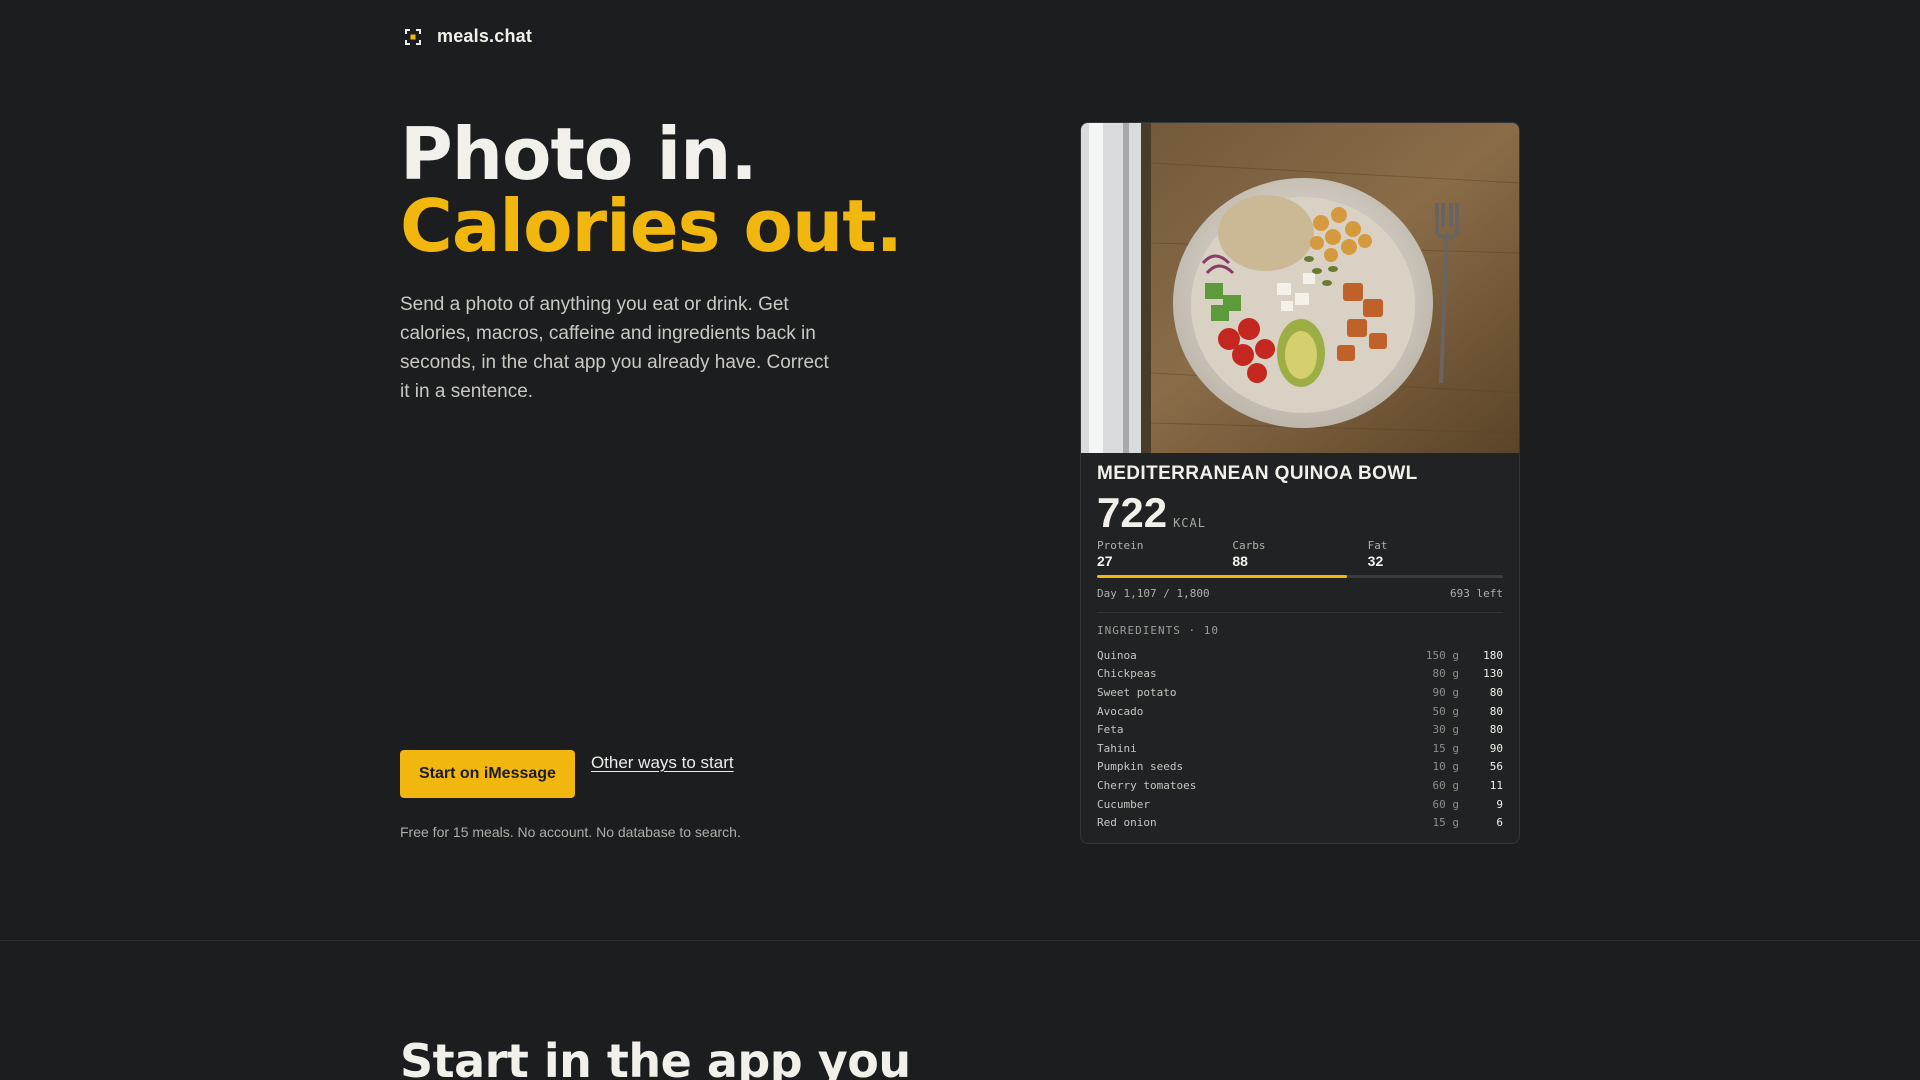 This screenshot has height=1080, width=1920. What do you see at coordinates (1132, 512) in the screenshot?
I see `kcal-value: 722` at bounding box center [1132, 512].